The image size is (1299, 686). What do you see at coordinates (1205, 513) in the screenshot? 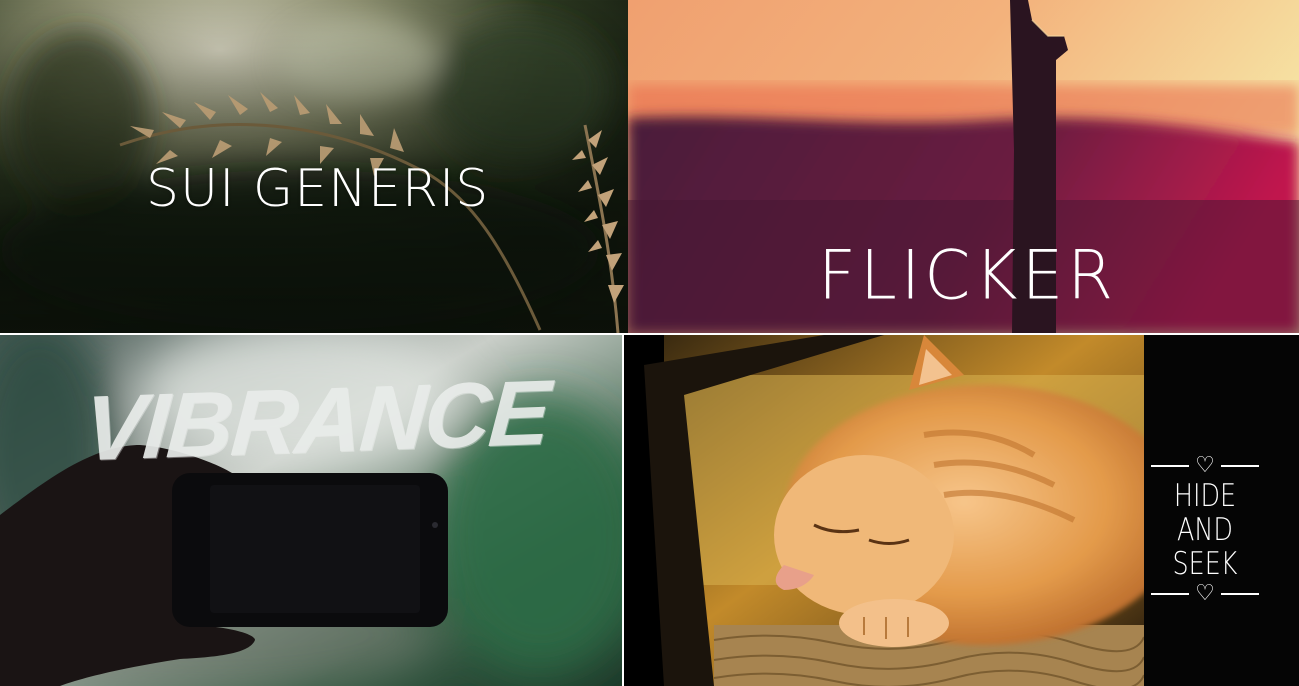
I see `caption-line-1: HIDE AND` at bounding box center [1205, 513].